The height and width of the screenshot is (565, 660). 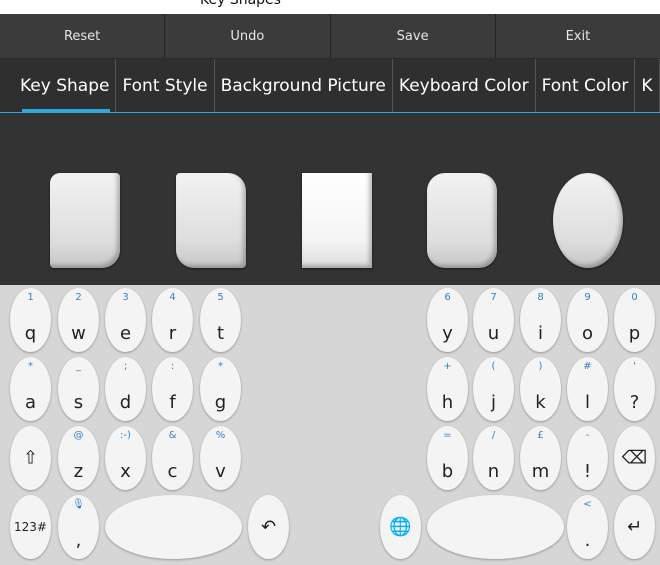 What do you see at coordinates (587, 458) in the screenshot?
I see `key-!: -!` at bounding box center [587, 458].